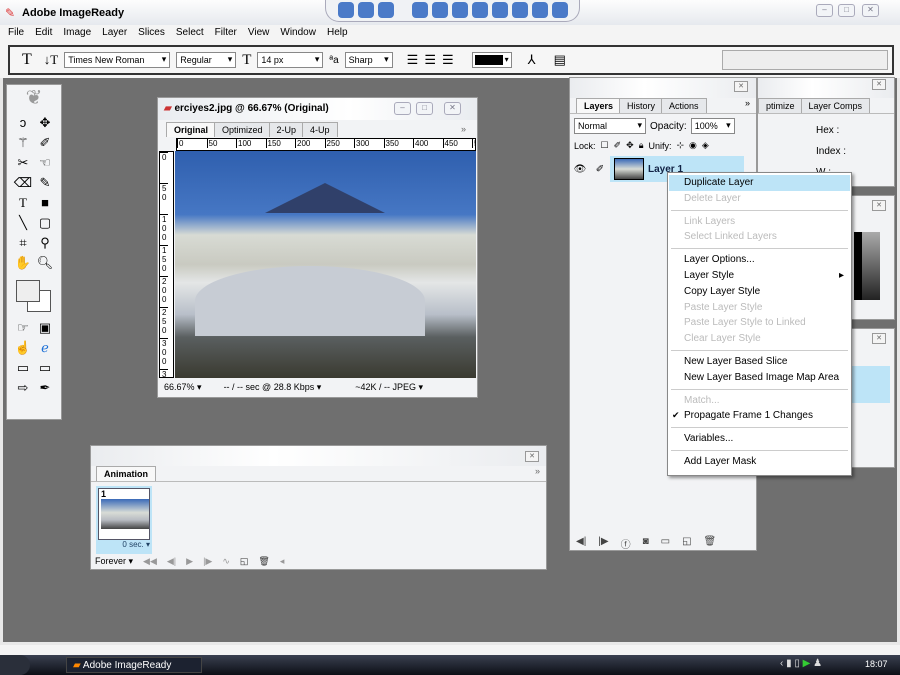 The height and width of the screenshot is (675, 900). I want to click on brush-link-icon: ✐, so click(600, 169).